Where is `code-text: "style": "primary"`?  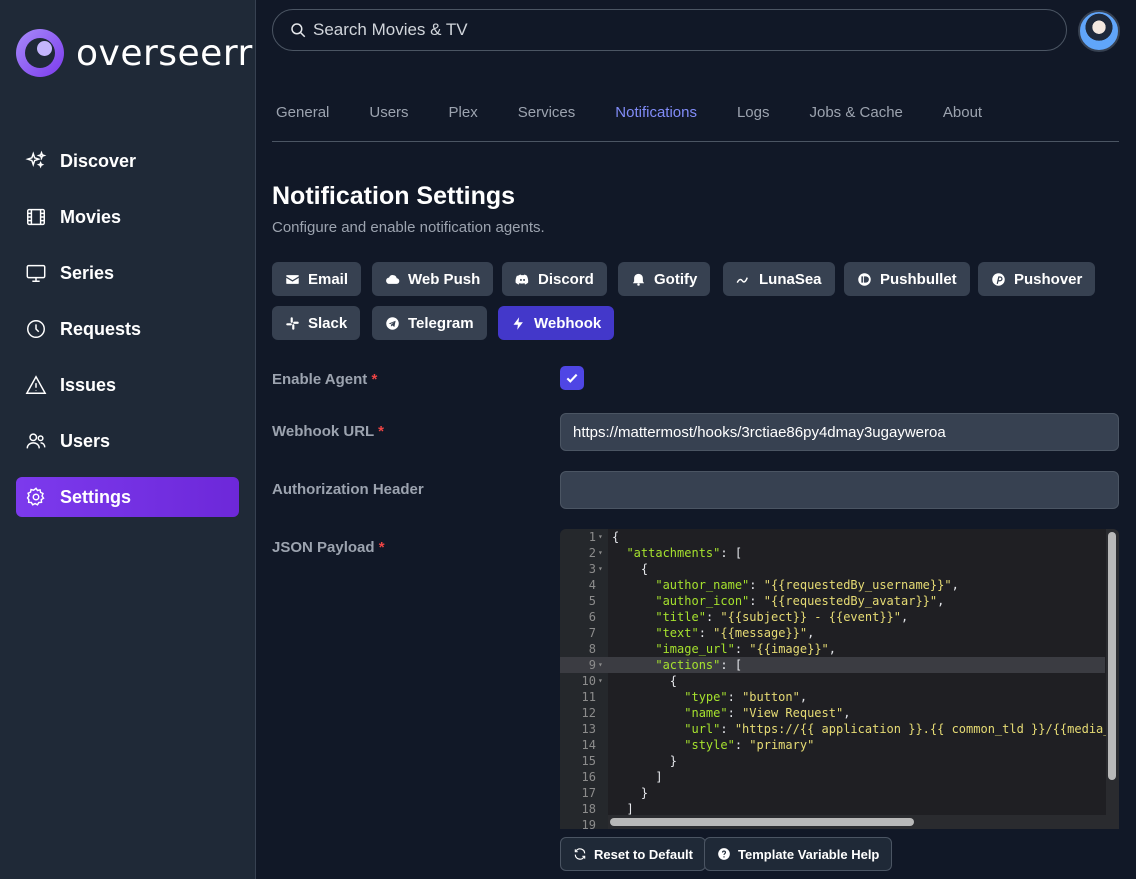 code-text: "style": "primary" is located at coordinates (713, 745).